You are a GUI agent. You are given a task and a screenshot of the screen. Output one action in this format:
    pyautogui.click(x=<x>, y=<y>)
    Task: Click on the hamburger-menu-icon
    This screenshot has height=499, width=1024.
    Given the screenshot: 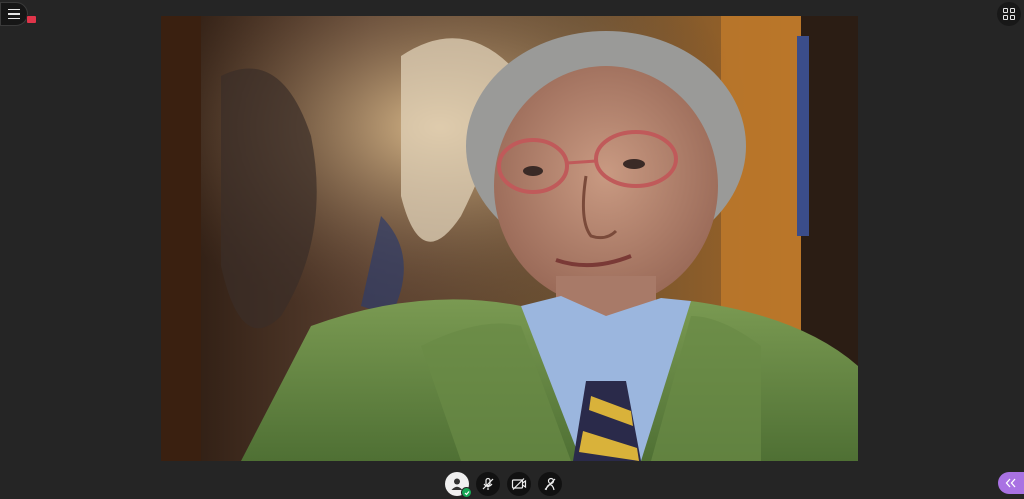 What is the action you would take?
    pyautogui.click(x=14, y=14)
    